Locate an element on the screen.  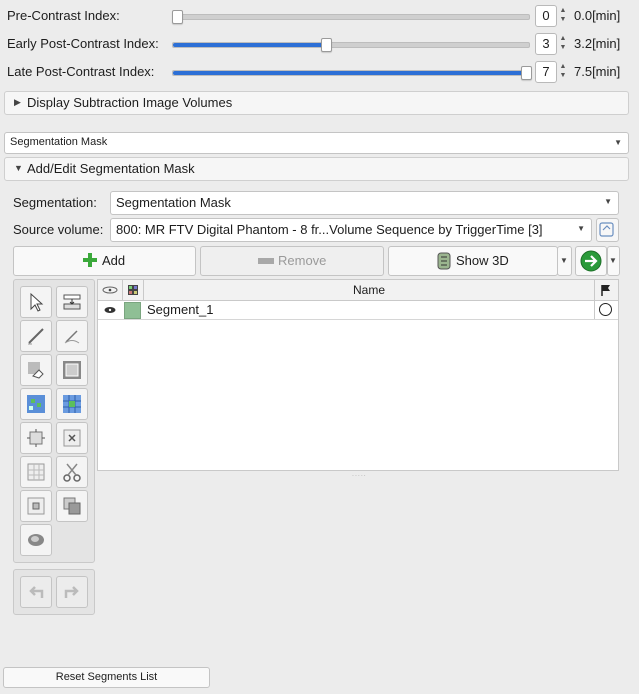
erase-tool is located at coordinates (36, 370).